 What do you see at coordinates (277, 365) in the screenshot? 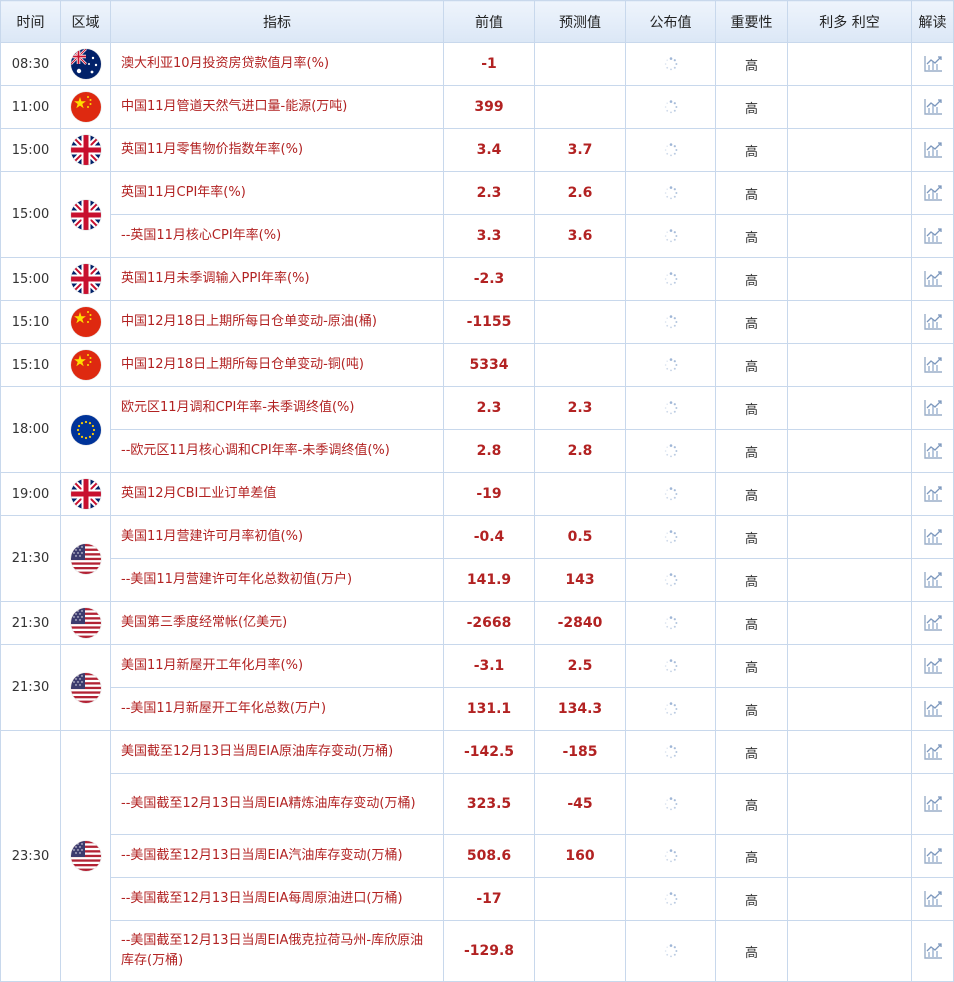
I see `indicator-name: 中国12月18日上期所每日仓单变动-铜(吨)` at bounding box center [277, 365].